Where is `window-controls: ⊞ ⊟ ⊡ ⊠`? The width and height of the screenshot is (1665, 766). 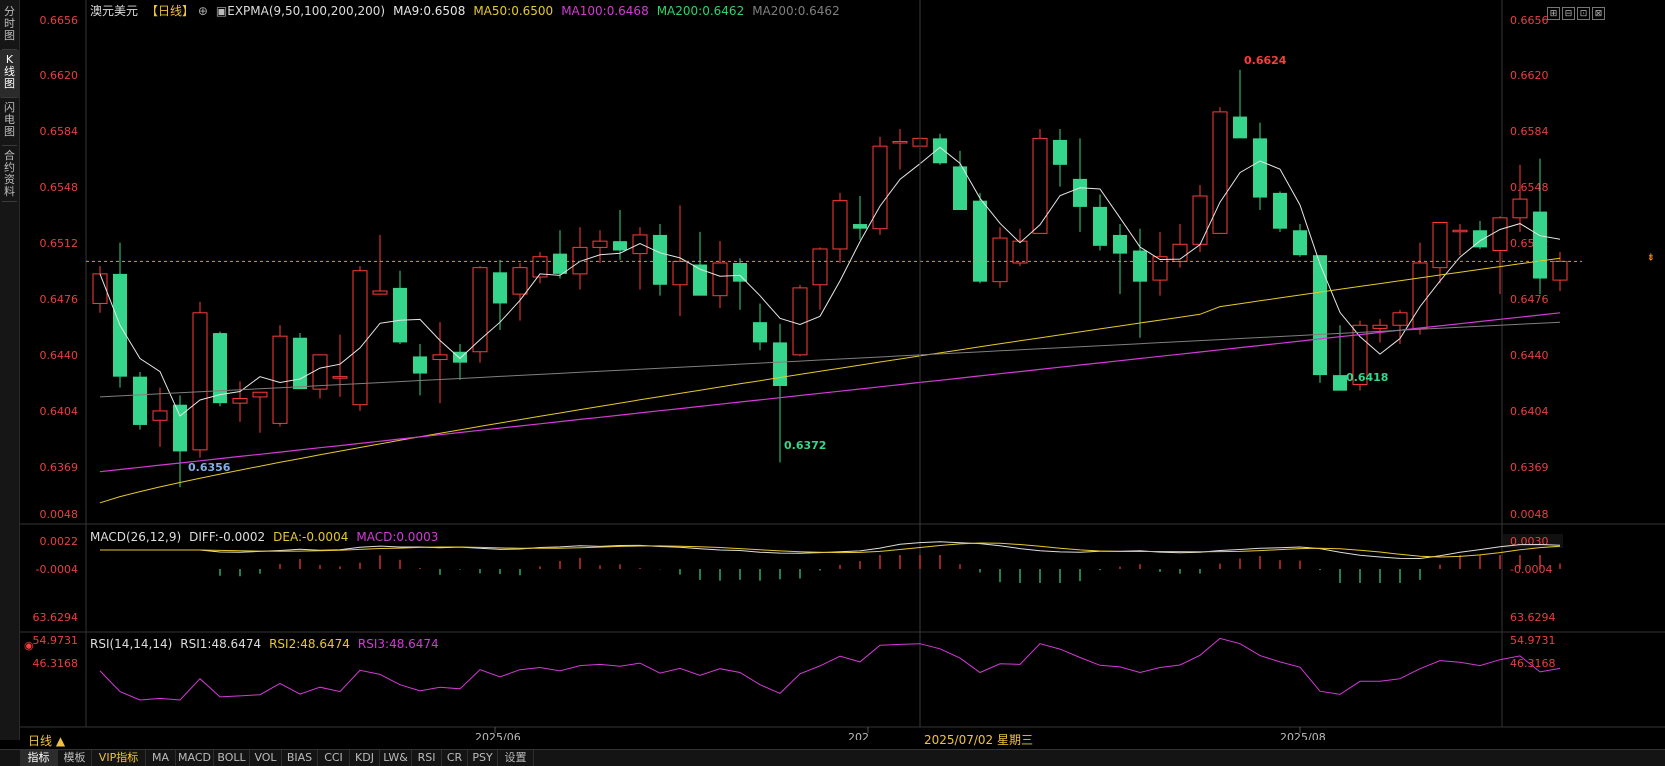
window-controls: ⊞ ⊟ ⊡ ⊠ is located at coordinates (1575, 10).